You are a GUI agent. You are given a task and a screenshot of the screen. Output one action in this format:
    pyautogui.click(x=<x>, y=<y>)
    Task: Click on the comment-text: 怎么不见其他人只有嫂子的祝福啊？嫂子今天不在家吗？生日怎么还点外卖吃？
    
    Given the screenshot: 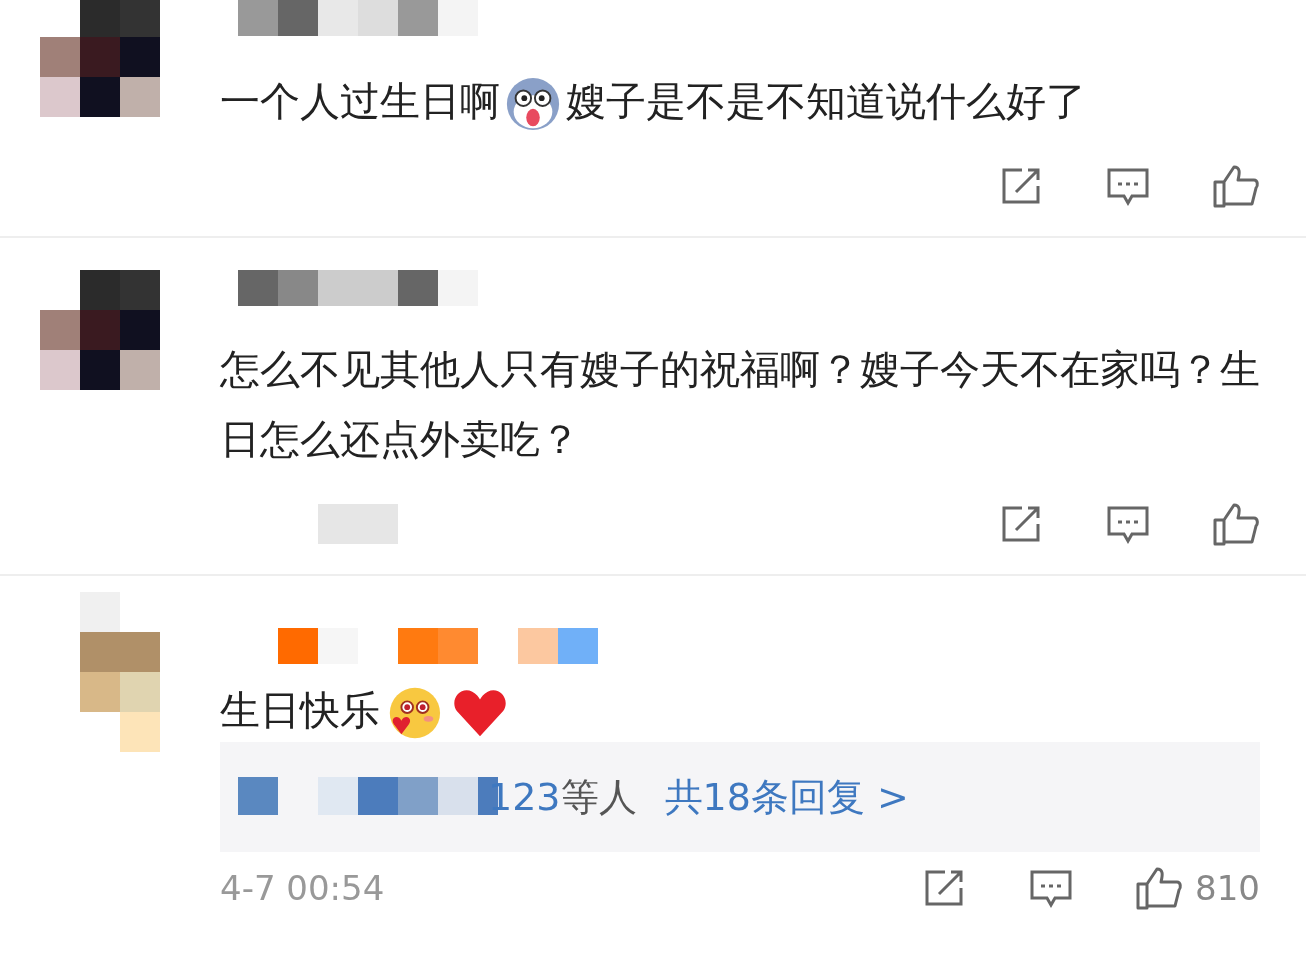 What is the action you would take?
    pyautogui.click(x=740, y=404)
    